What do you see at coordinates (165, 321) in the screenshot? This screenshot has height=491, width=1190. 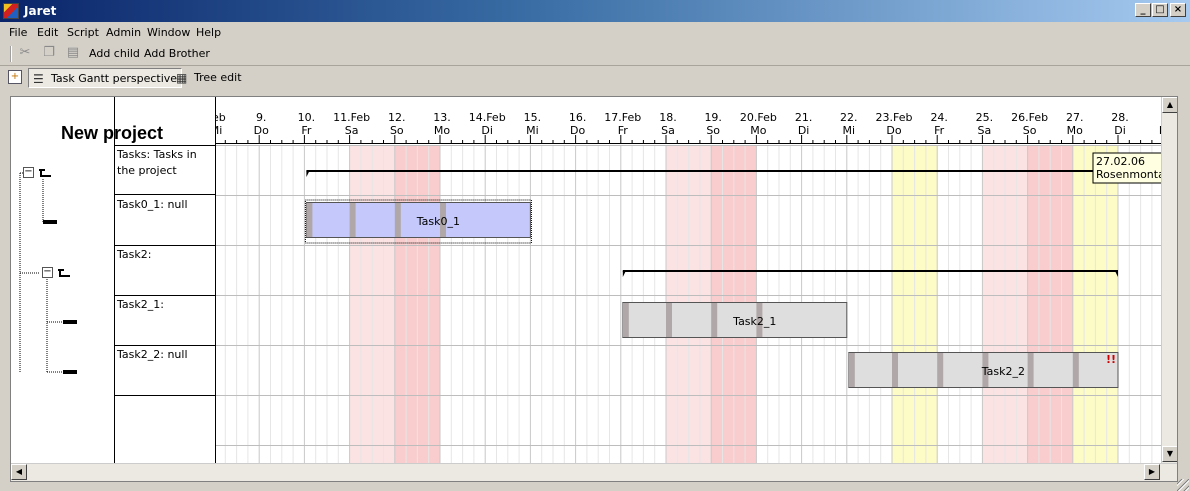 I see `row-name-task2-1: Task2_1:` at bounding box center [165, 321].